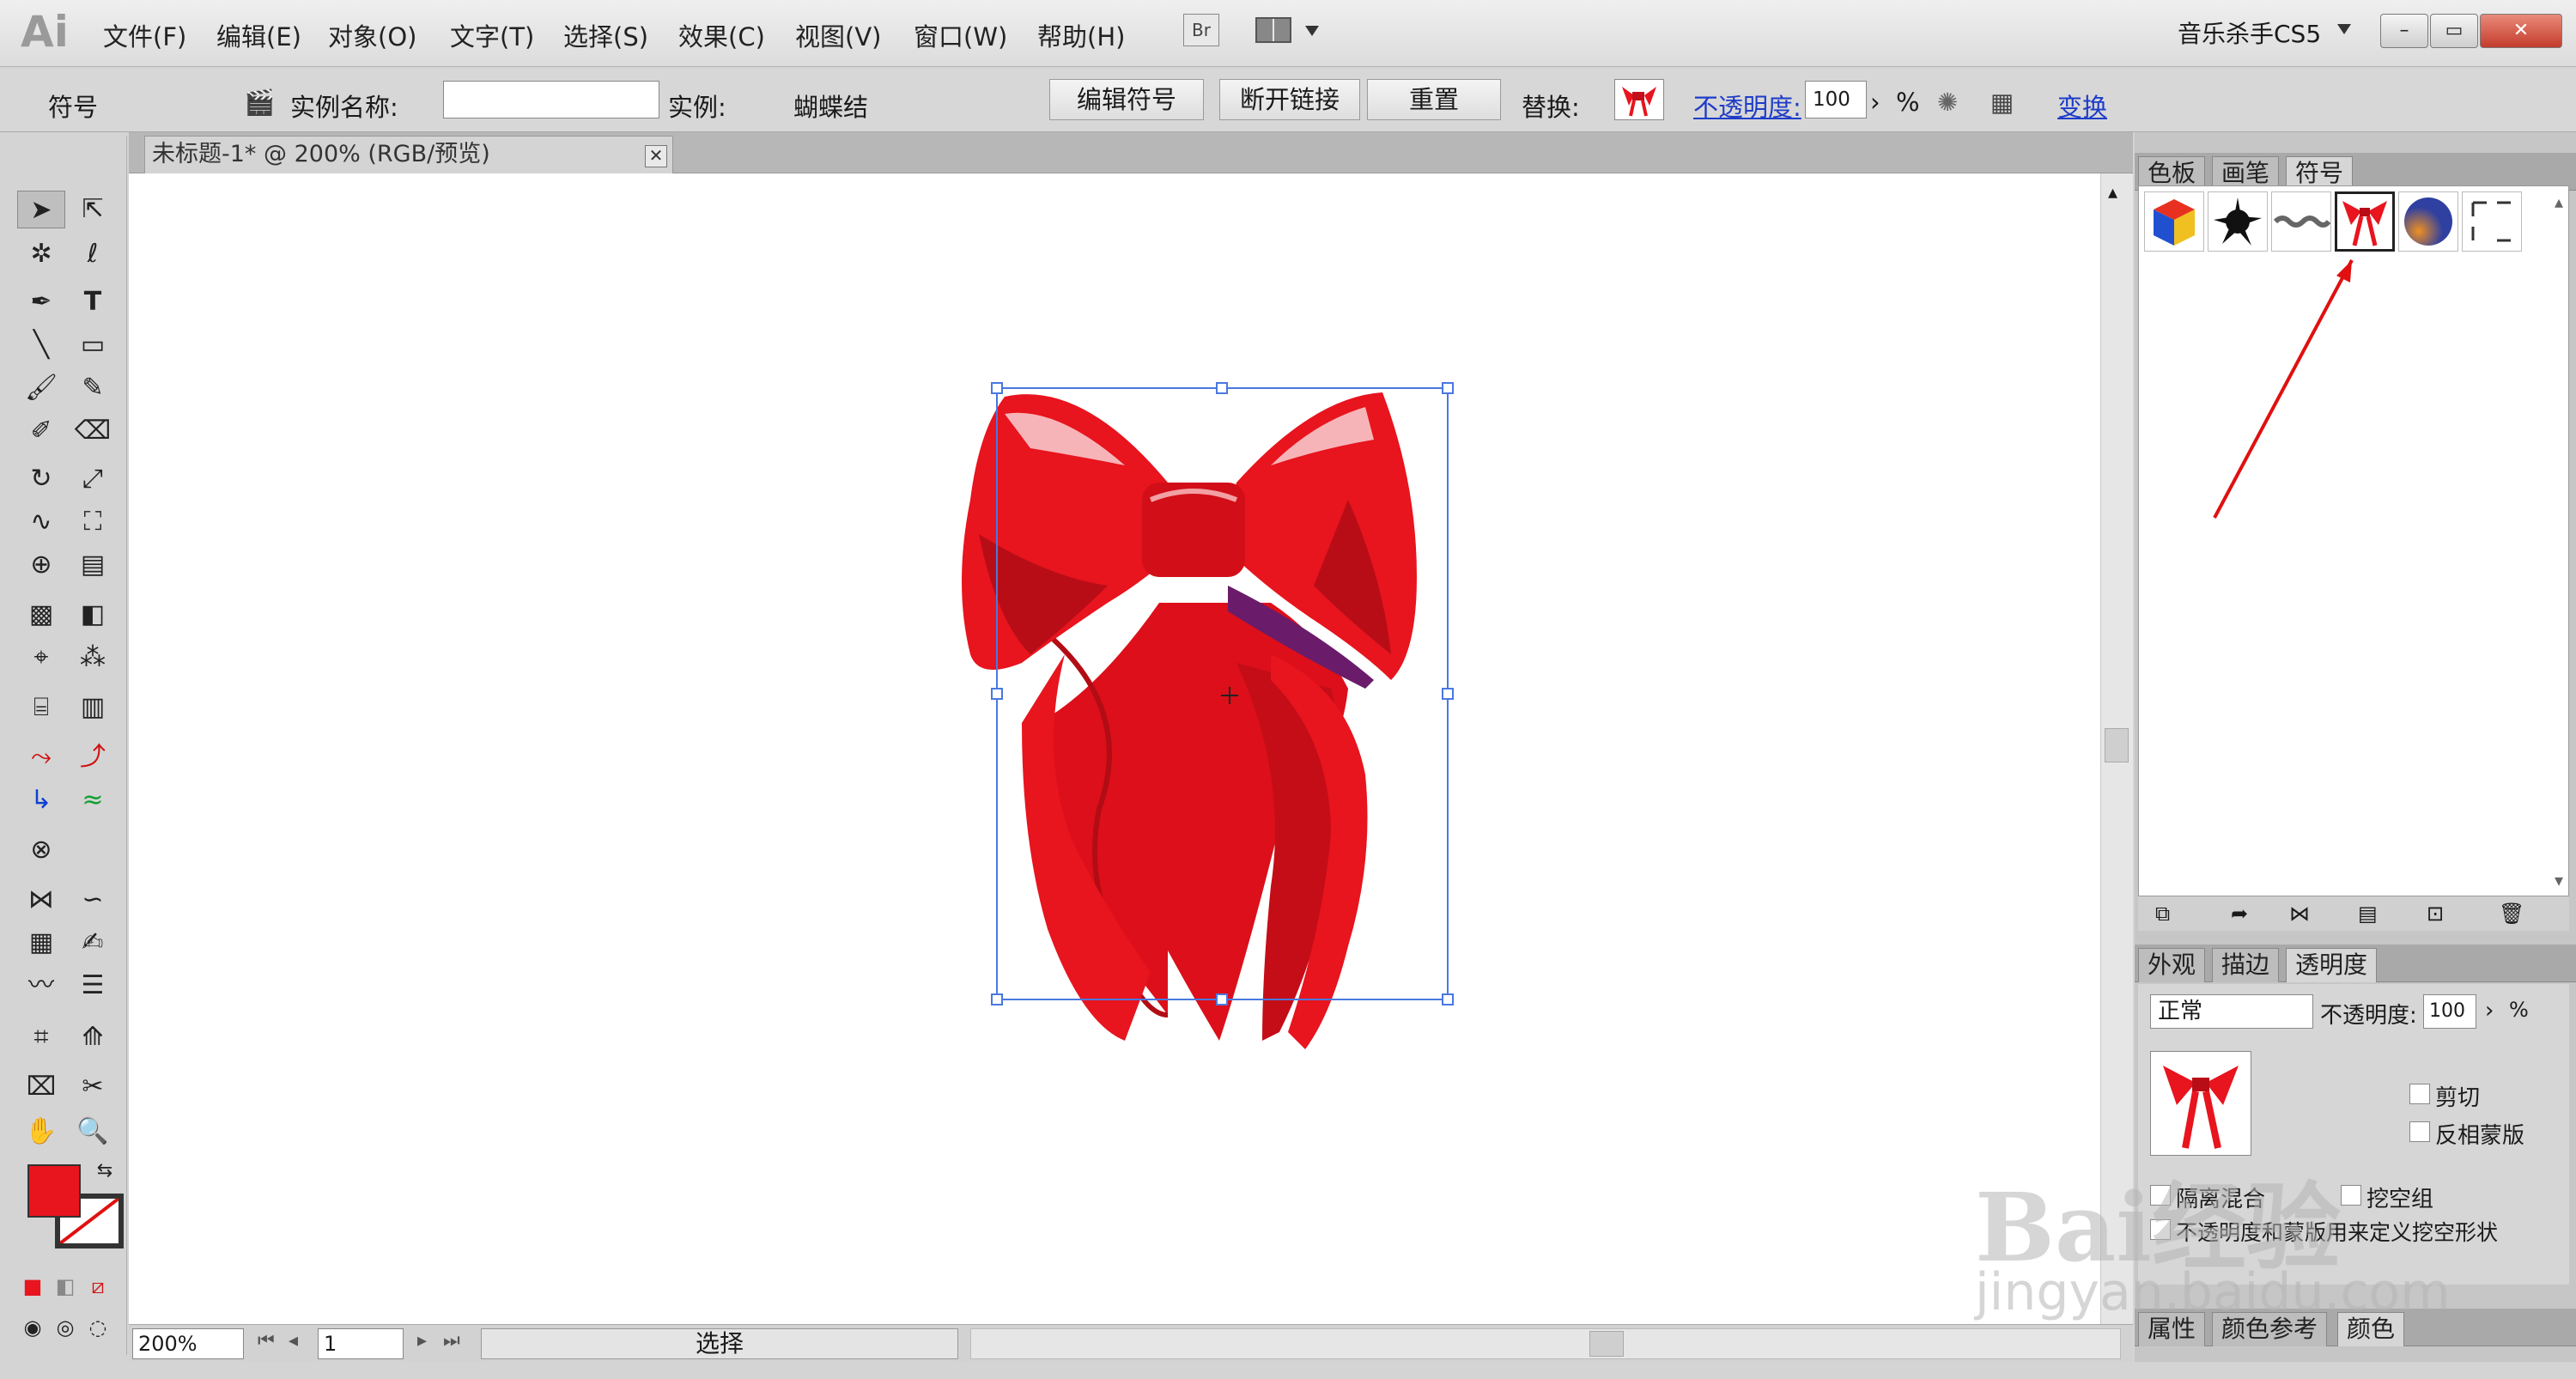  Describe the element at coordinates (2163, 914) in the screenshot. I see `symbol-libraries-icon: ⧉` at that location.